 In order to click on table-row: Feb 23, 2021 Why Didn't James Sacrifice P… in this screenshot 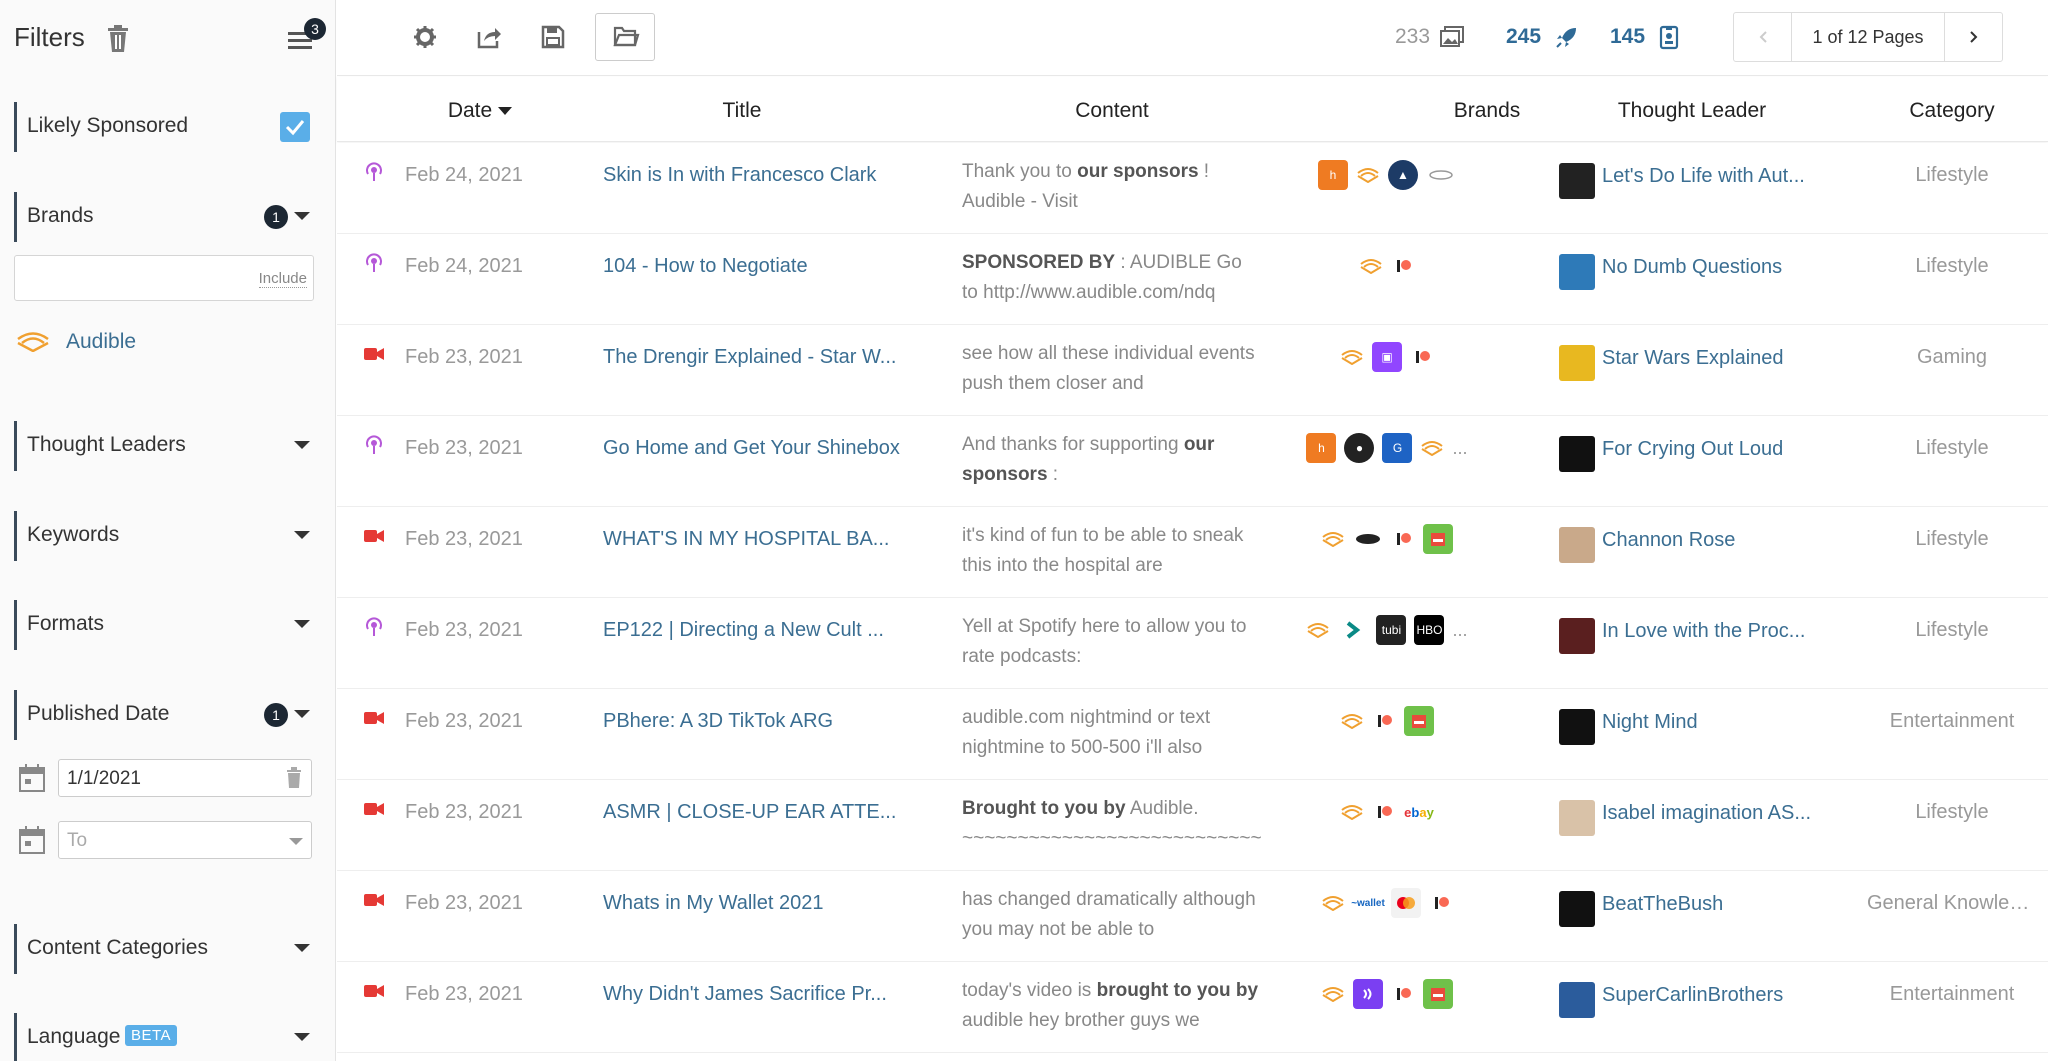, I will do `click(1192, 1007)`.